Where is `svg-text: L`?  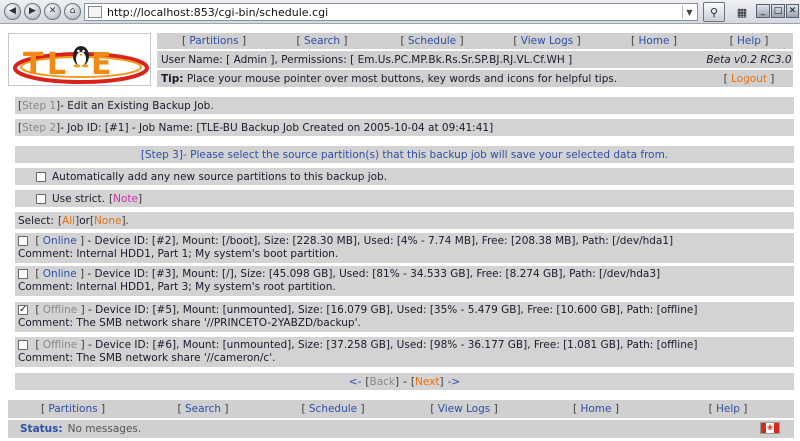
svg-text: L is located at coordinates (56, 64).